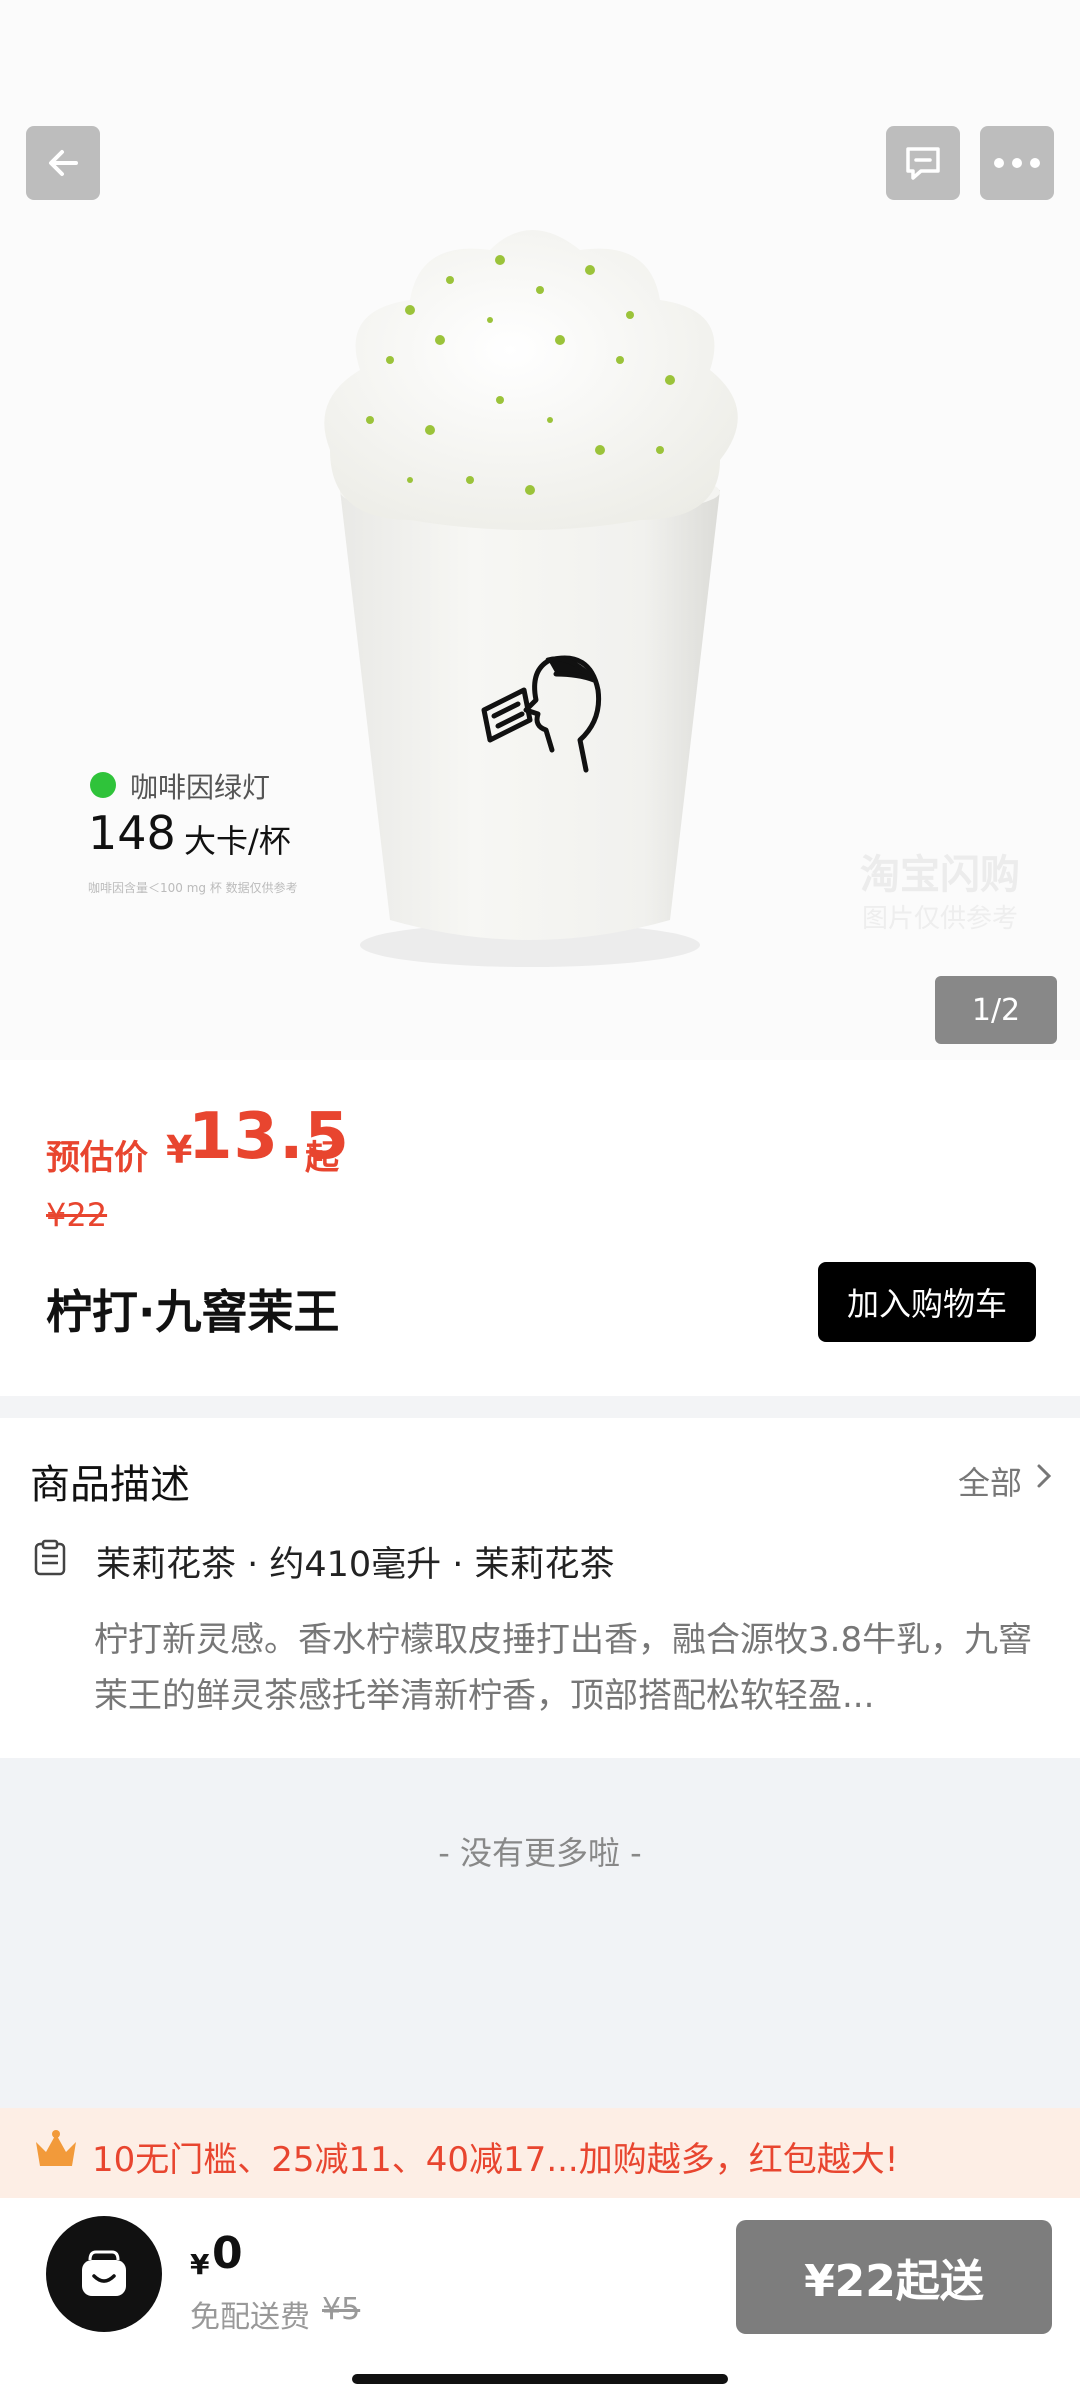 The image size is (1080, 2400). Describe the element at coordinates (894, 2277) in the screenshot. I see `checkout-button: ¥22起送` at that location.